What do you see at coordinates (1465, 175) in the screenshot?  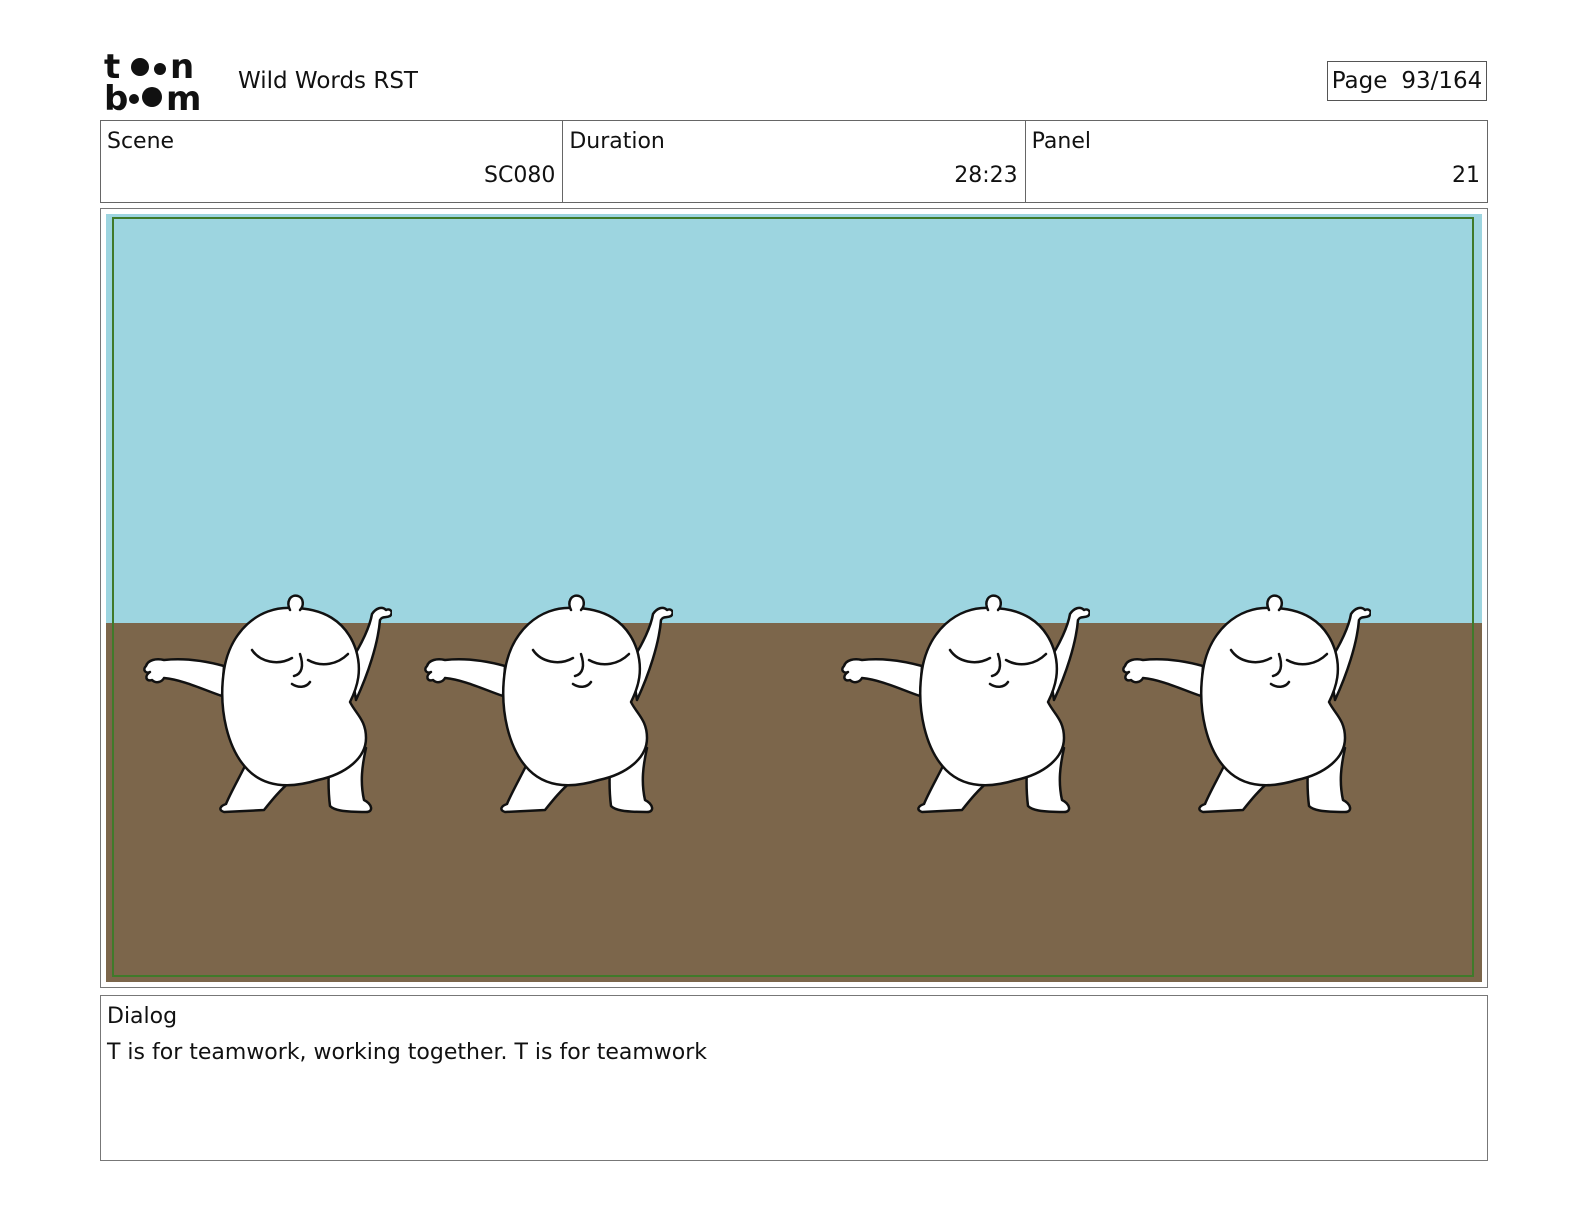 I see `panel-value: 21` at bounding box center [1465, 175].